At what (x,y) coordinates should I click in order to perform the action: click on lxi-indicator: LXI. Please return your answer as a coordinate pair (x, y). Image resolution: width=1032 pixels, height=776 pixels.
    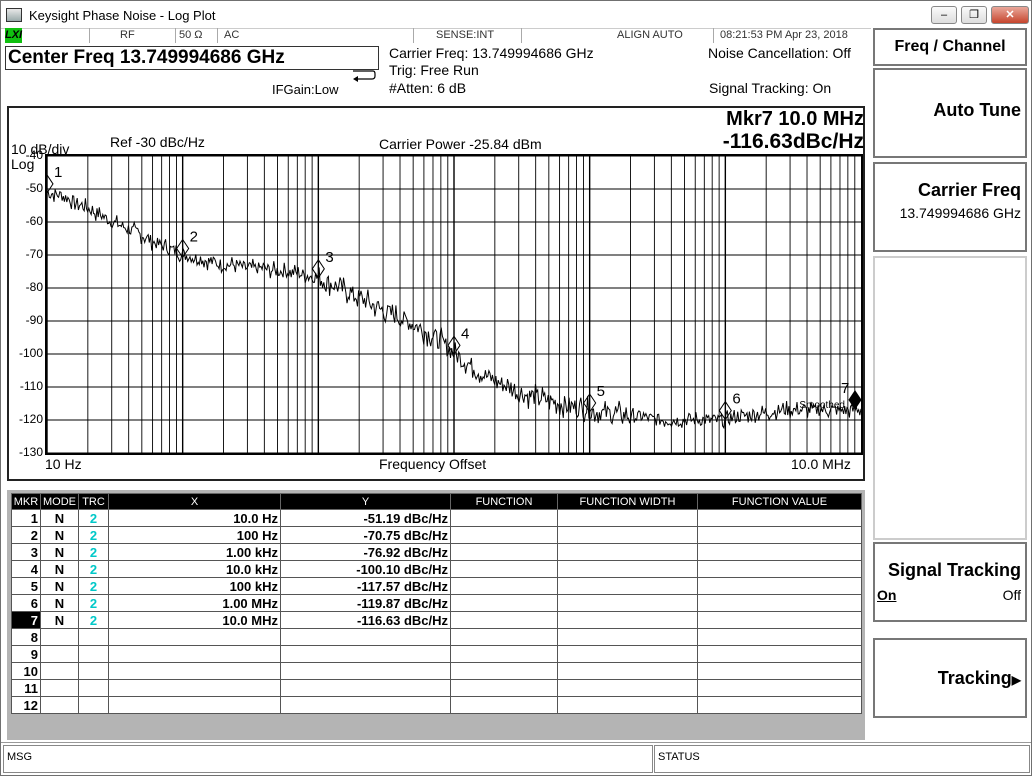
    Looking at the image, I should click on (14, 35).